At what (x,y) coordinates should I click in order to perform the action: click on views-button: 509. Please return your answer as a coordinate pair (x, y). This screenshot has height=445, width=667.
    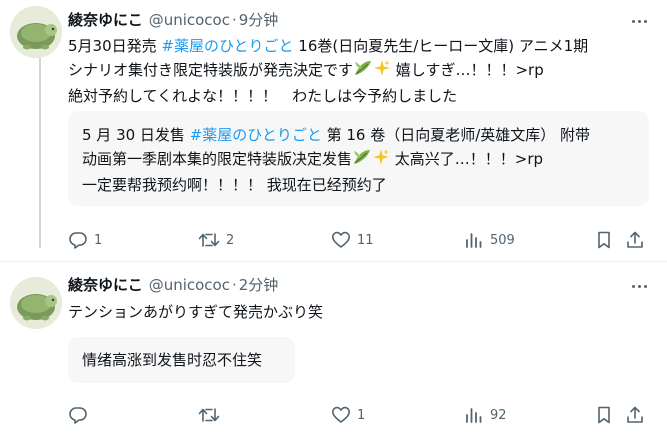
    Looking at the image, I should click on (489, 240).